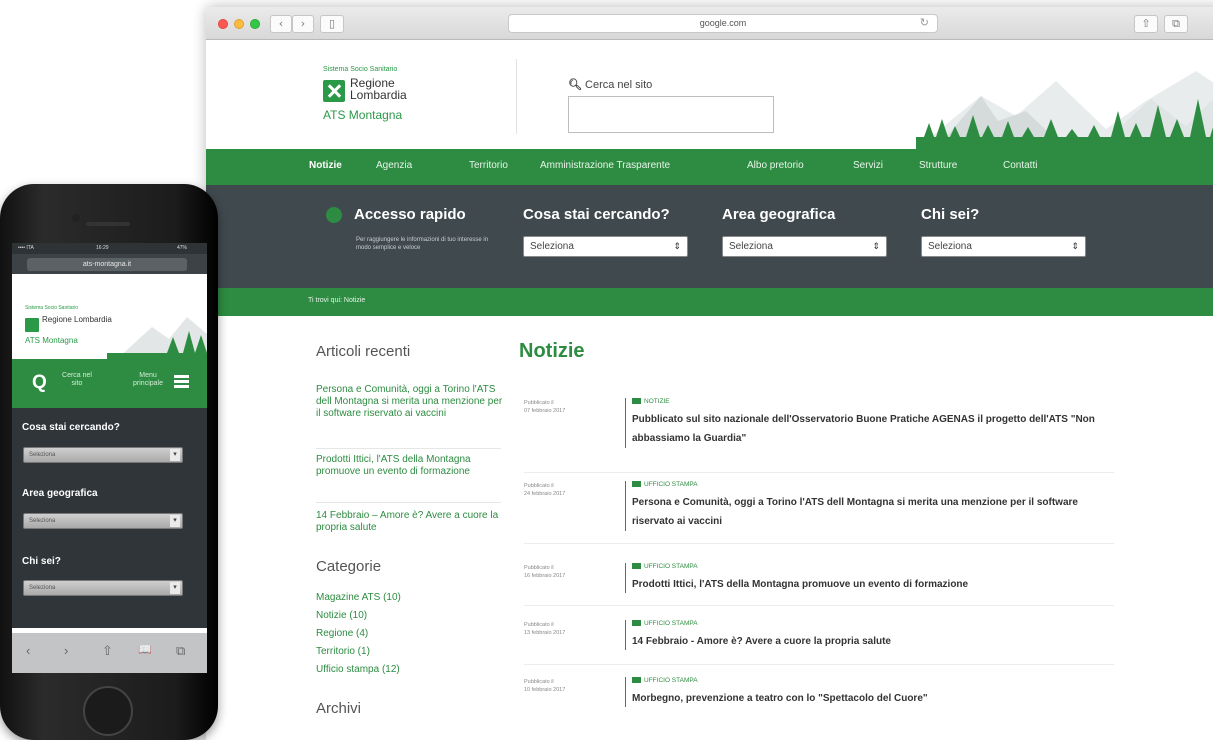 The width and height of the screenshot is (1213, 740). Describe the element at coordinates (671, 114) in the screenshot. I see `search-input` at that location.